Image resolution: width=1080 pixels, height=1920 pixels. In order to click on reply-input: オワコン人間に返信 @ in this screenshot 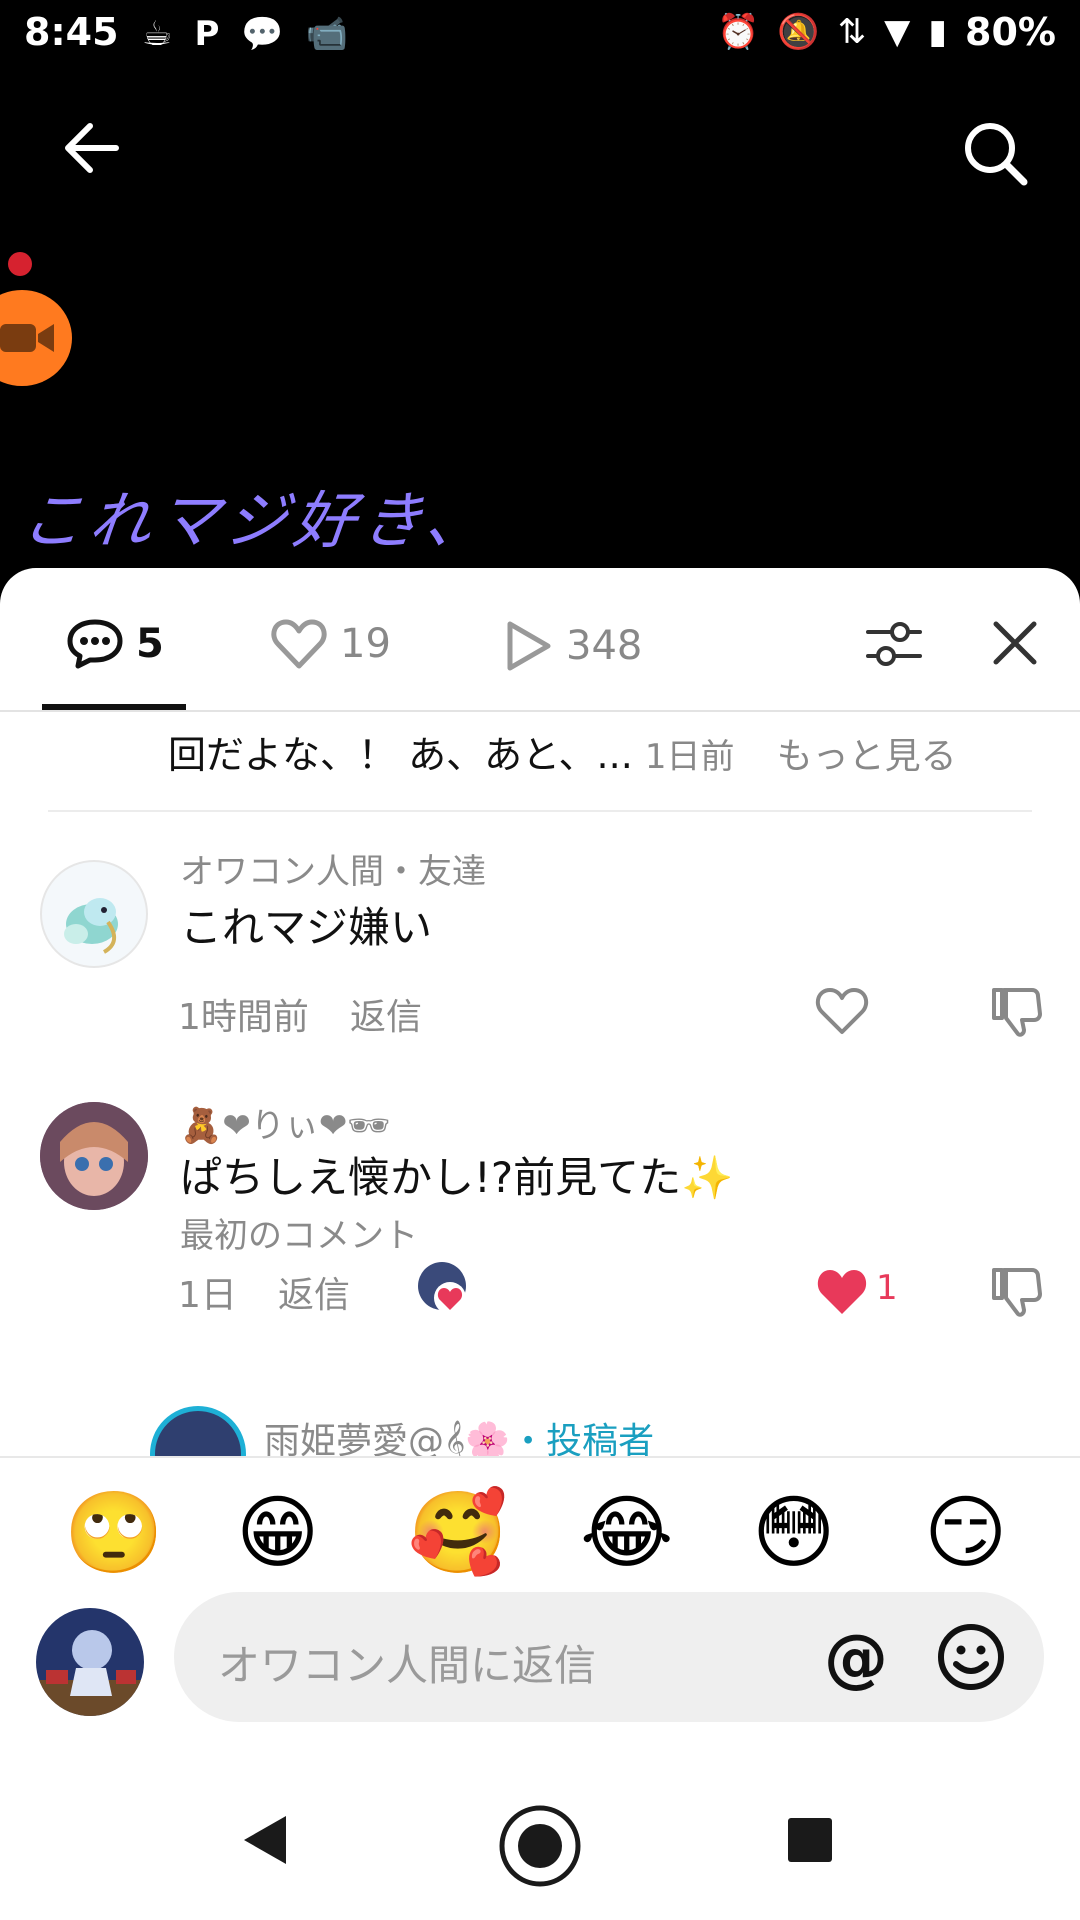, I will do `click(609, 1657)`.